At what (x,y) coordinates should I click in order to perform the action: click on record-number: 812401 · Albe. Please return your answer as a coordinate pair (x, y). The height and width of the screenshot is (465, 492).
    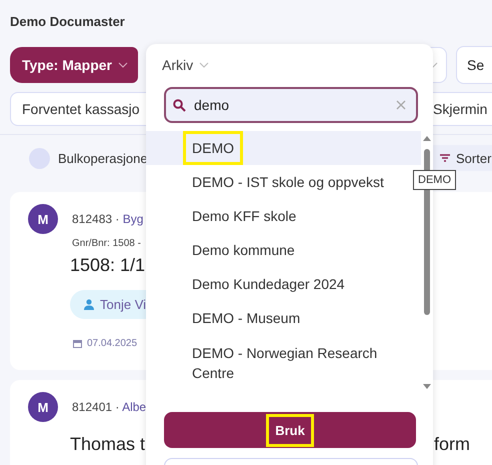
    Looking at the image, I should click on (109, 407).